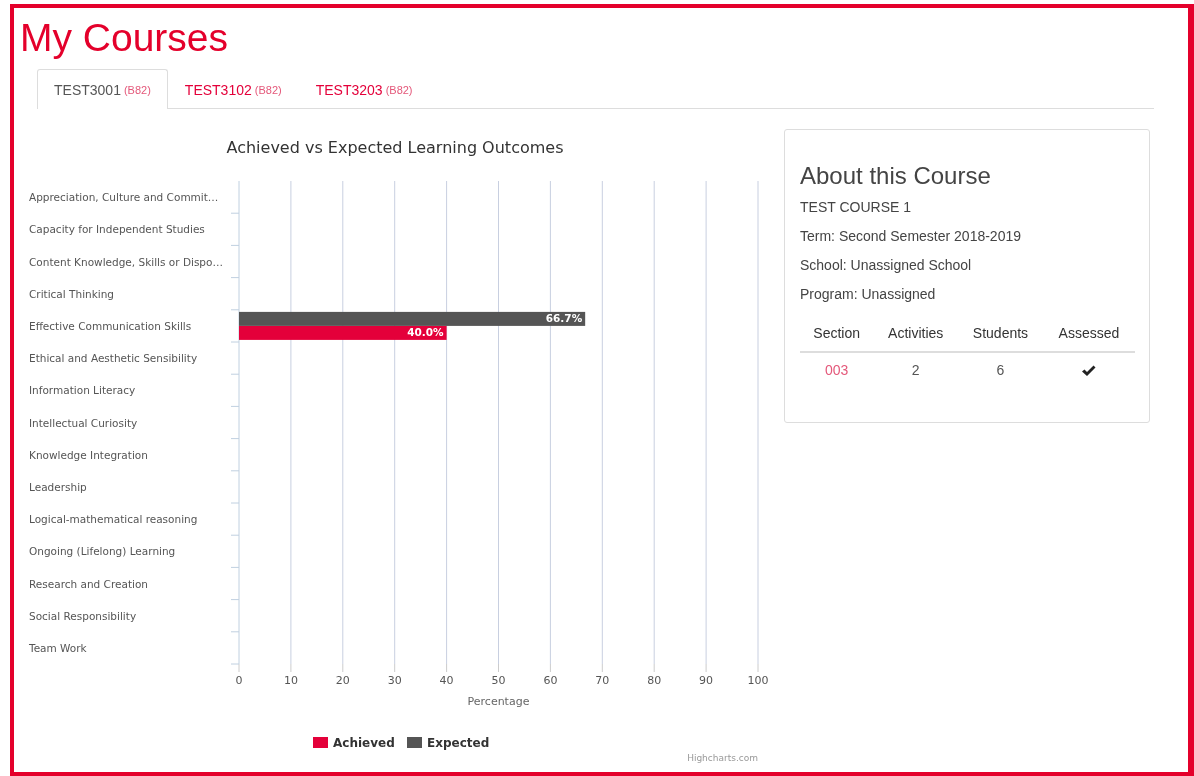  I want to click on axis-tick-label: 90, so click(706, 680).